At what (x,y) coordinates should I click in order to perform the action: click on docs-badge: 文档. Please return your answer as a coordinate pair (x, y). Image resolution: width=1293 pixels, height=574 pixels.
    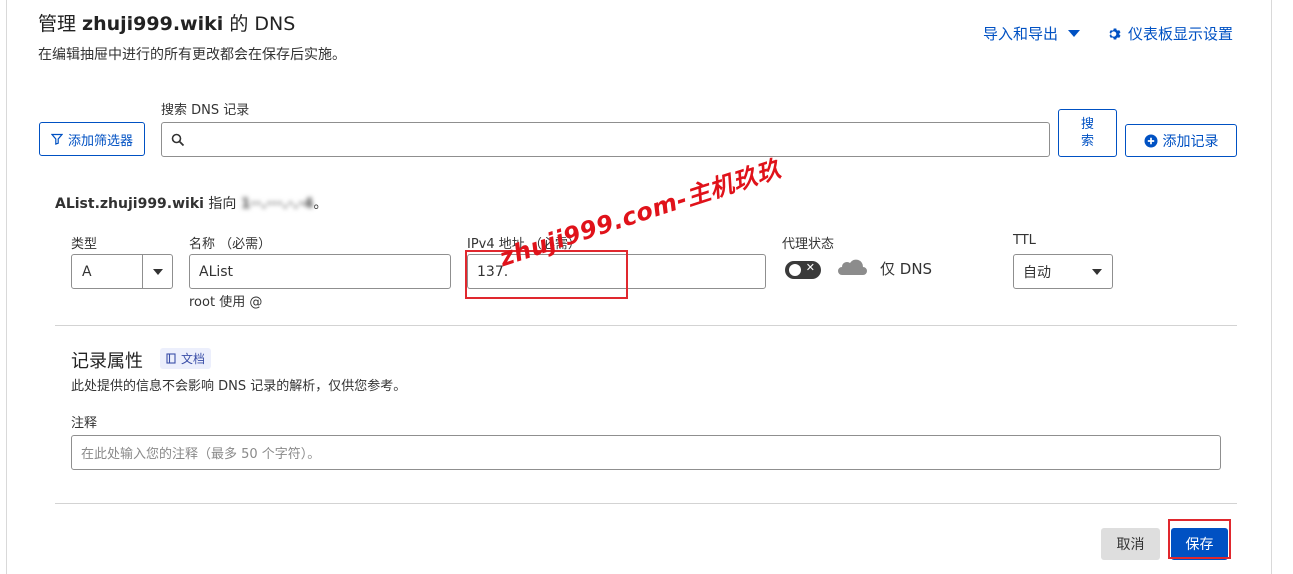
    Looking at the image, I should click on (186, 358).